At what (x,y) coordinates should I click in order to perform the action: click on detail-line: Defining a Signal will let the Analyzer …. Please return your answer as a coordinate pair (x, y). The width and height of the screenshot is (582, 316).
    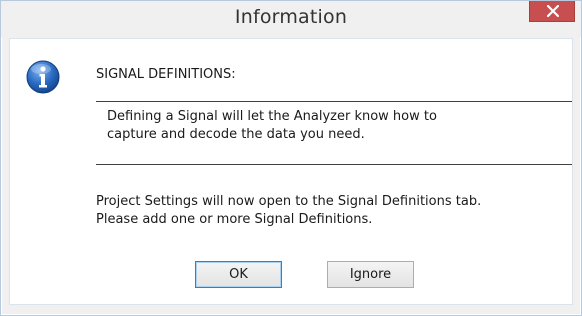
    Looking at the image, I should click on (272, 116).